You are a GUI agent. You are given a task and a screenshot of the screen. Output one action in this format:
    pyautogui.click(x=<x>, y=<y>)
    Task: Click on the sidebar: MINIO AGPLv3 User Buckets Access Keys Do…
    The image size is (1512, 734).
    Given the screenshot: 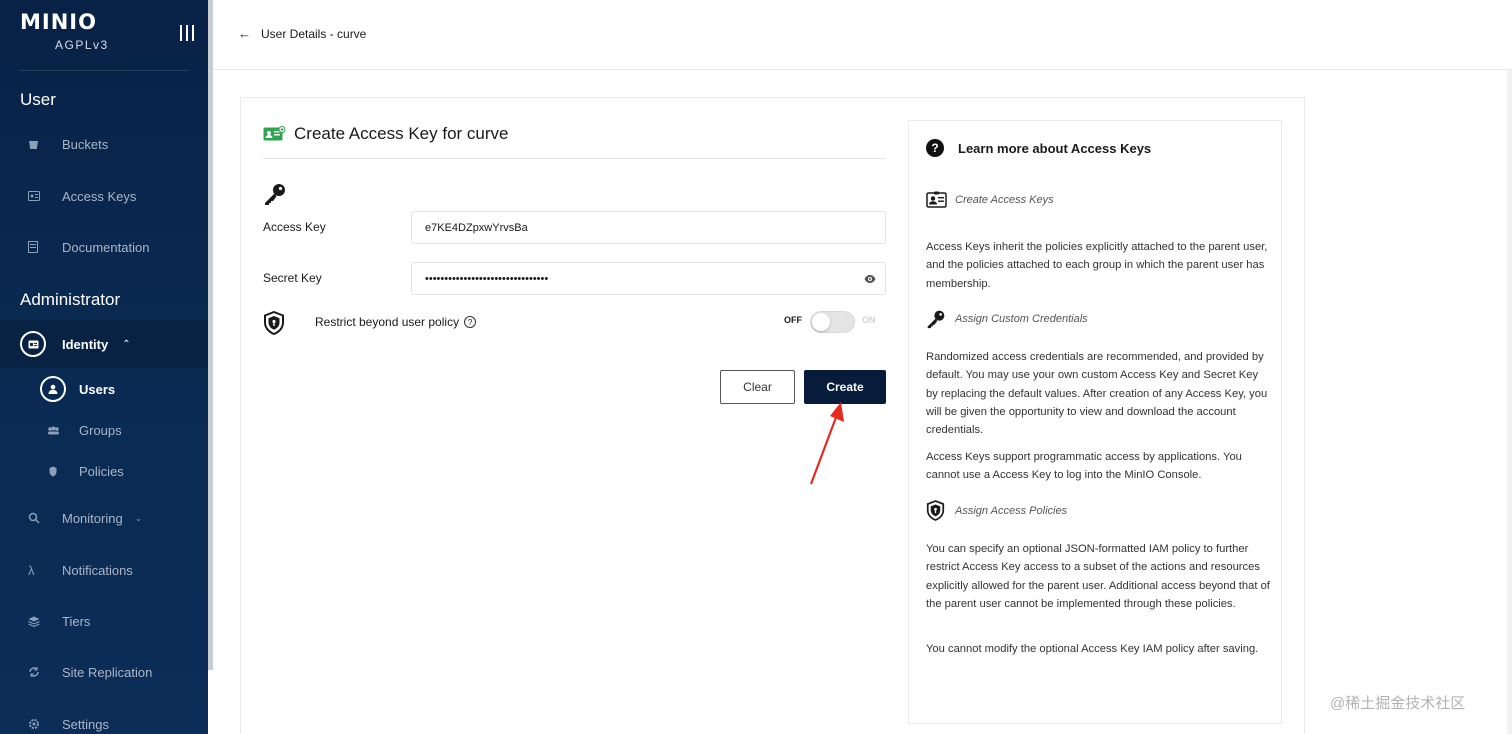 What is the action you would take?
    pyautogui.click(x=104, y=367)
    